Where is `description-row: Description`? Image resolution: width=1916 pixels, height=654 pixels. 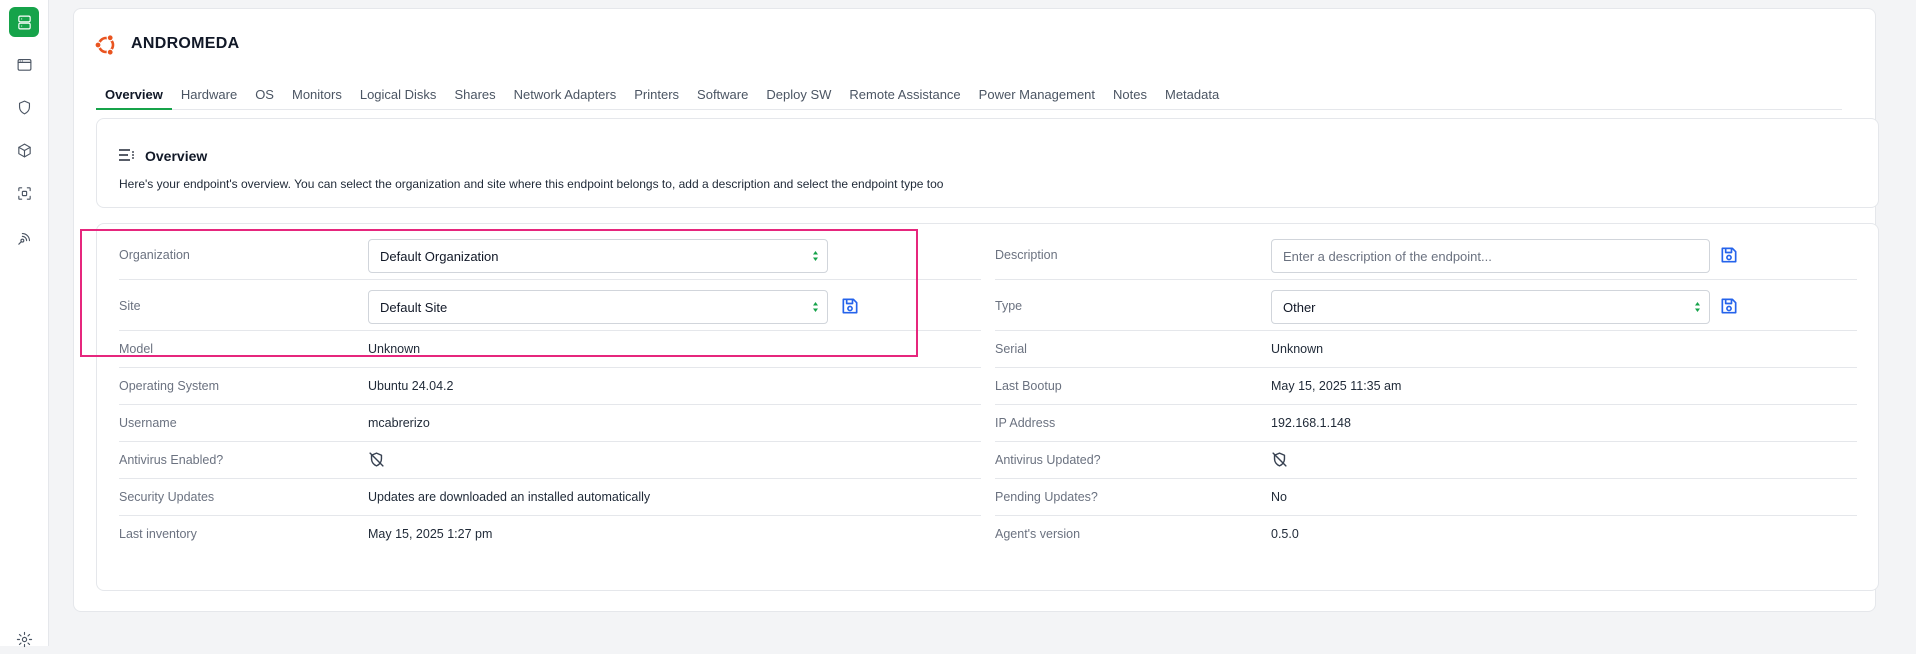 description-row: Description is located at coordinates (1426, 254).